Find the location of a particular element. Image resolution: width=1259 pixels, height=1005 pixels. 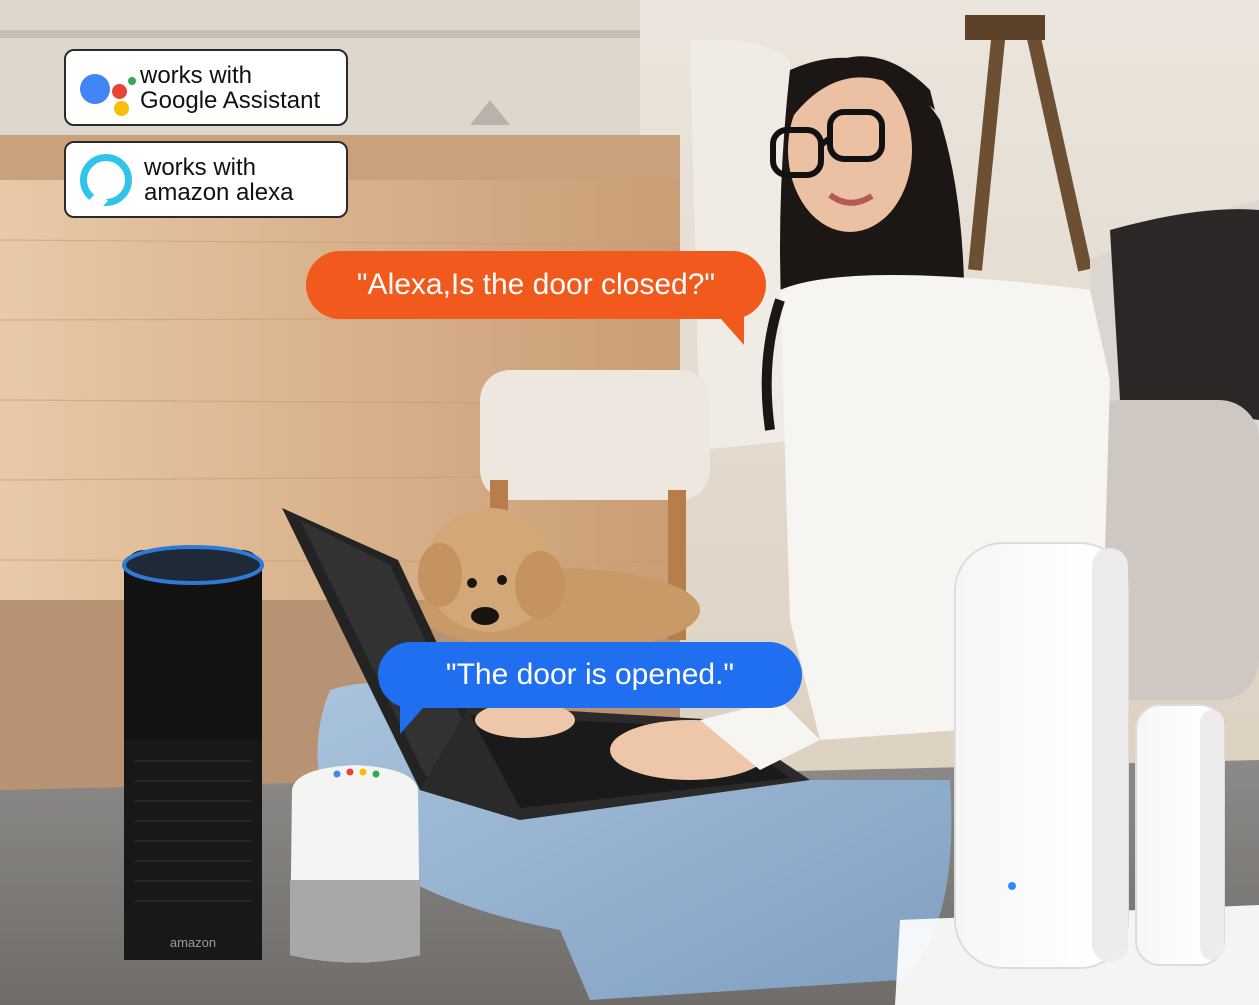

alexa-badge-text: works with amazon alexa is located at coordinates (218, 180).